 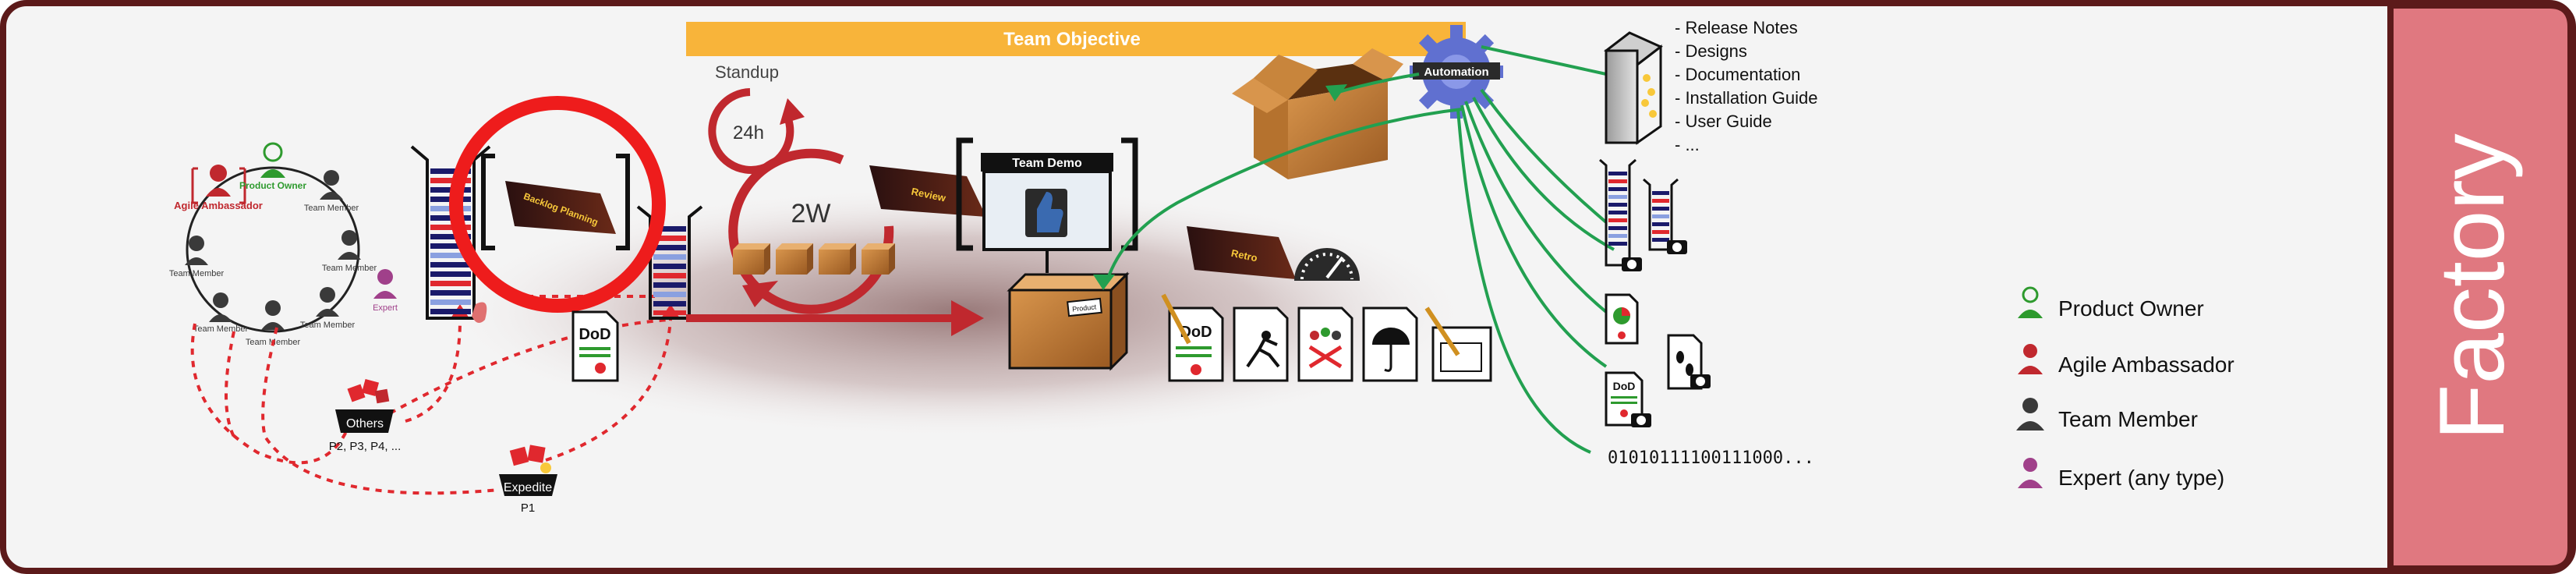 What do you see at coordinates (1746, 98) in the screenshot?
I see `svg-text: - Installation Guide` at bounding box center [1746, 98].